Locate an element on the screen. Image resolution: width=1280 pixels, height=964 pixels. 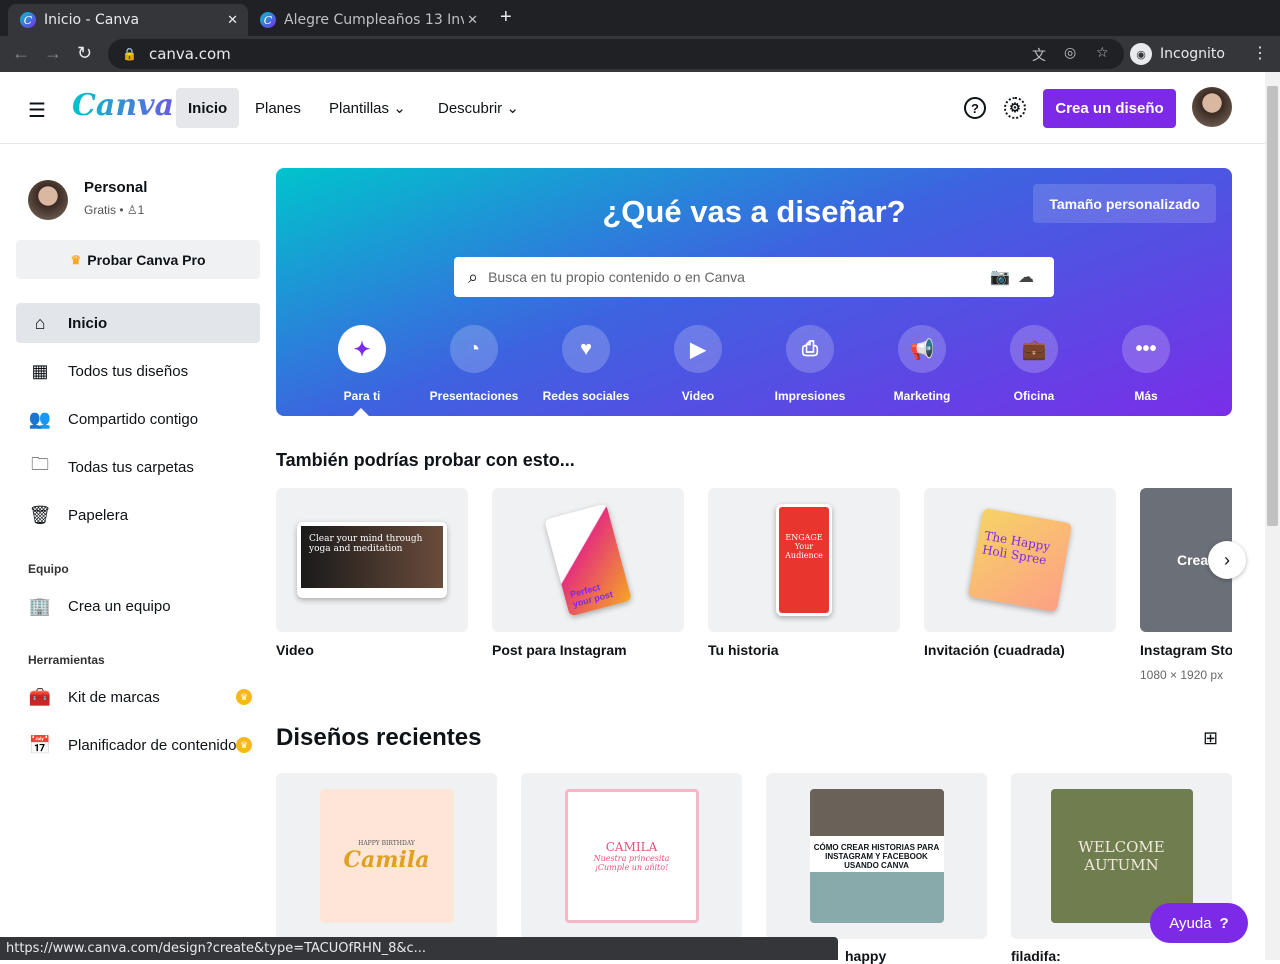
suggestion-card-instagram-post: Perfect your post is located at coordinates (588, 560).